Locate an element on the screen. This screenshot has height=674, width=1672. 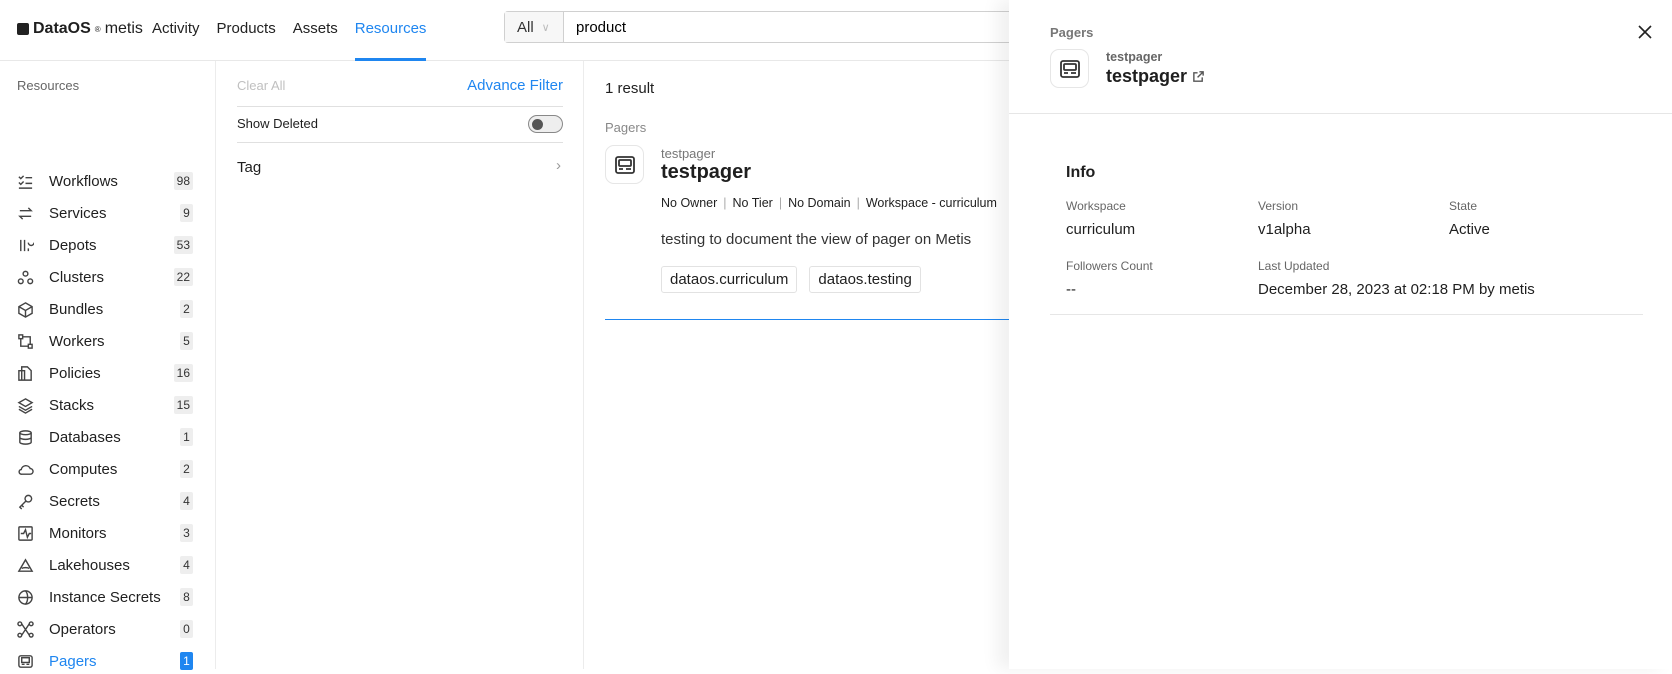
sidebar-item-databases: Databases 1 is located at coordinates (105, 437).